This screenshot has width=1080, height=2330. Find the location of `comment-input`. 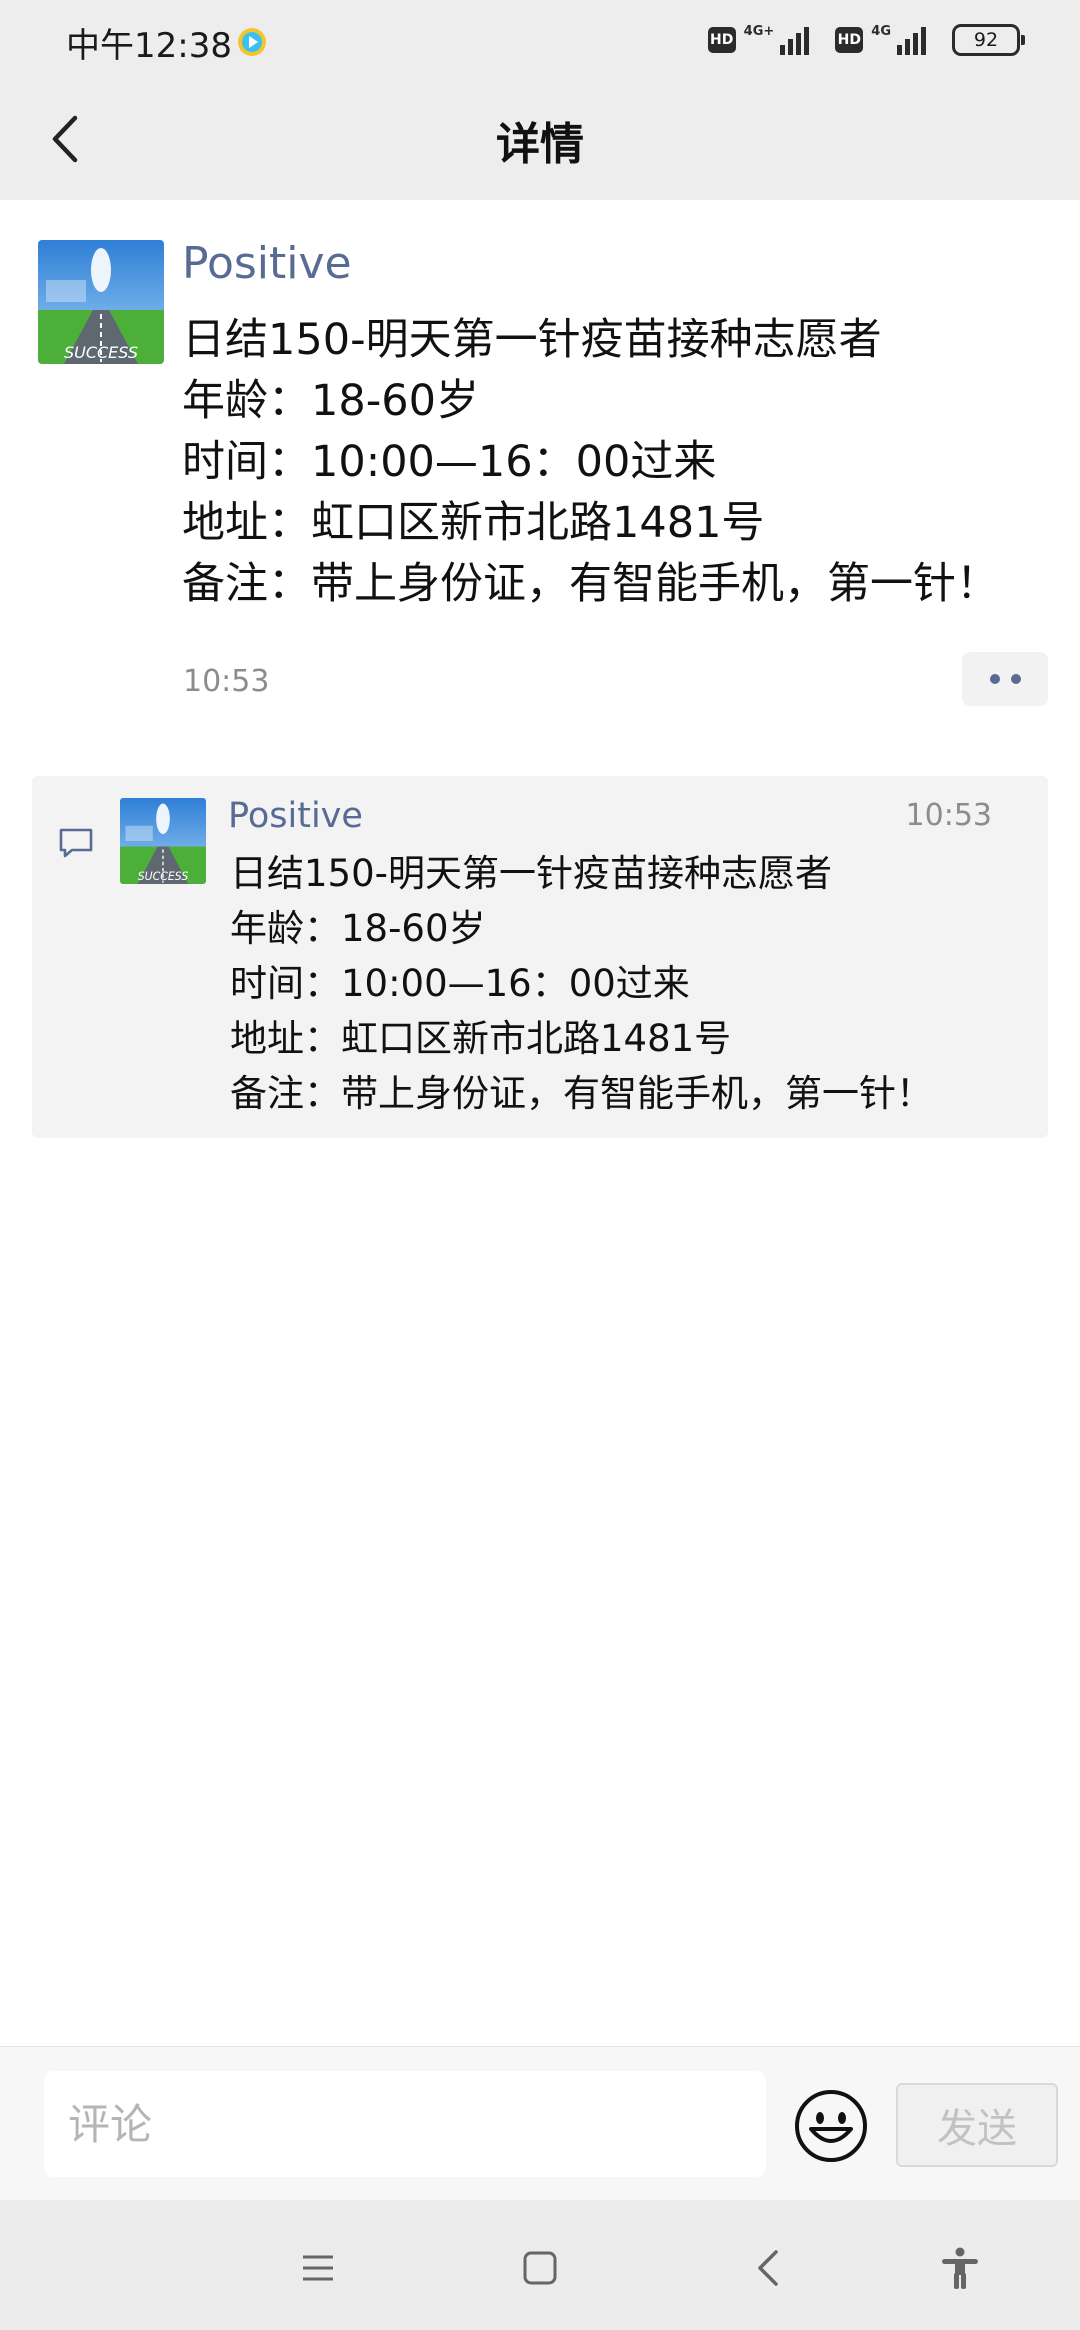

comment-input is located at coordinates (405, 2124).